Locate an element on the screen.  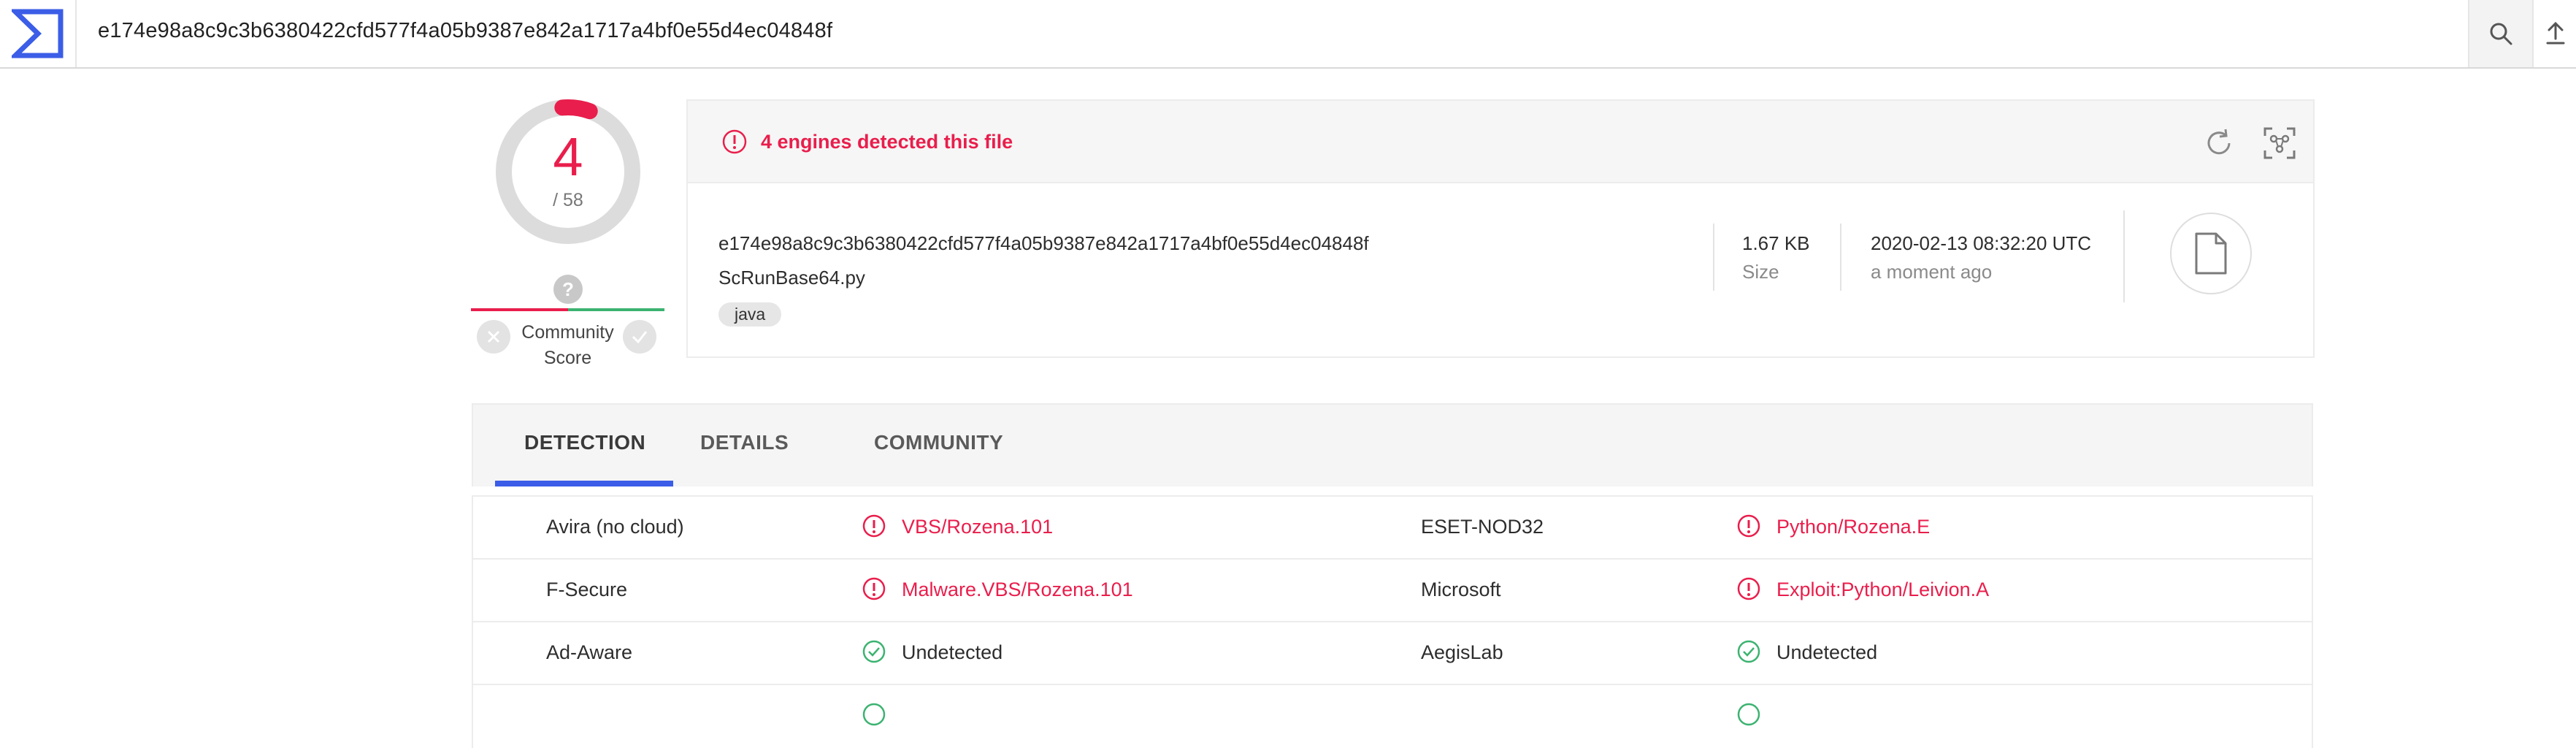
virustotal-logo-icon is located at coordinates (38, 33).